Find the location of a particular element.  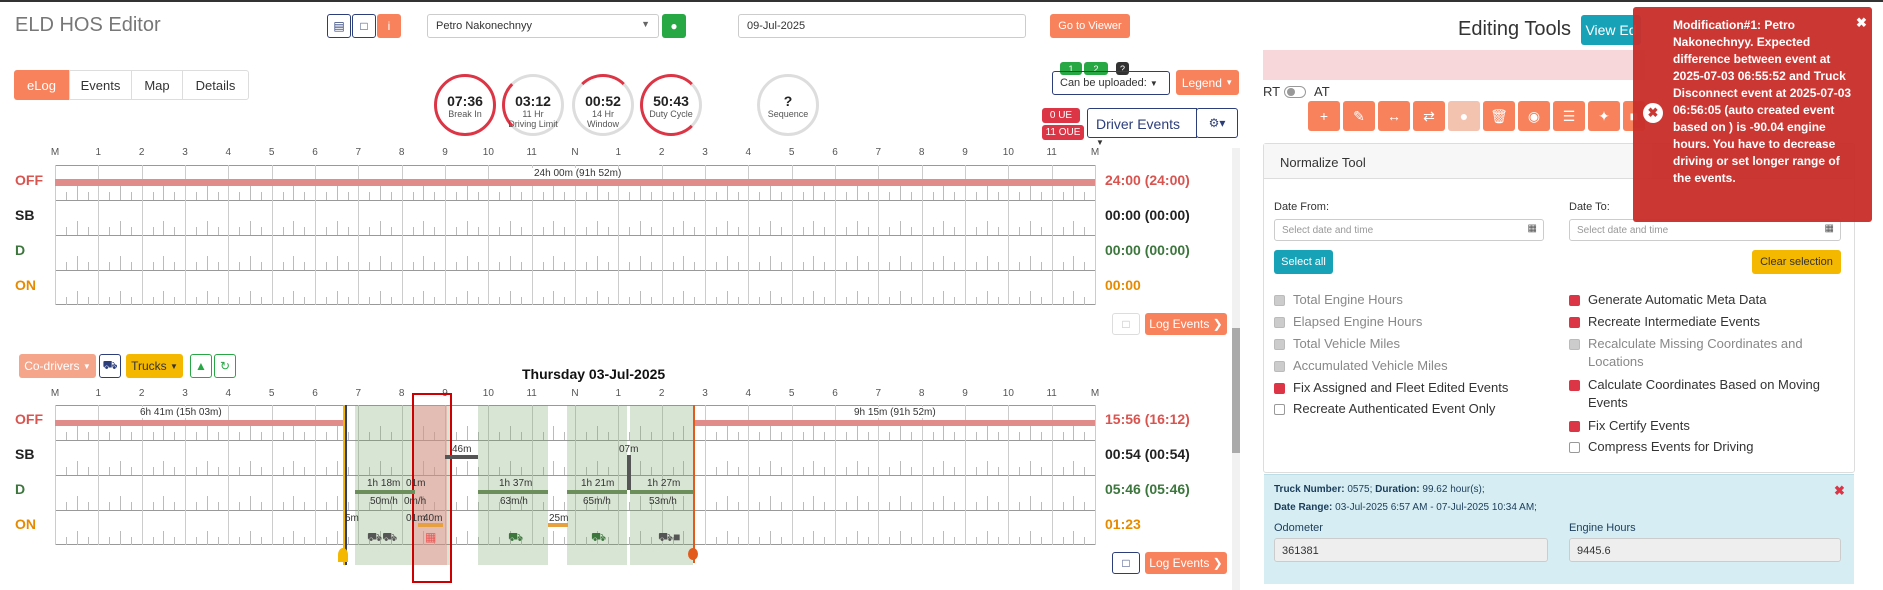

rt-at-toggle is located at coordinates (1295, 92).